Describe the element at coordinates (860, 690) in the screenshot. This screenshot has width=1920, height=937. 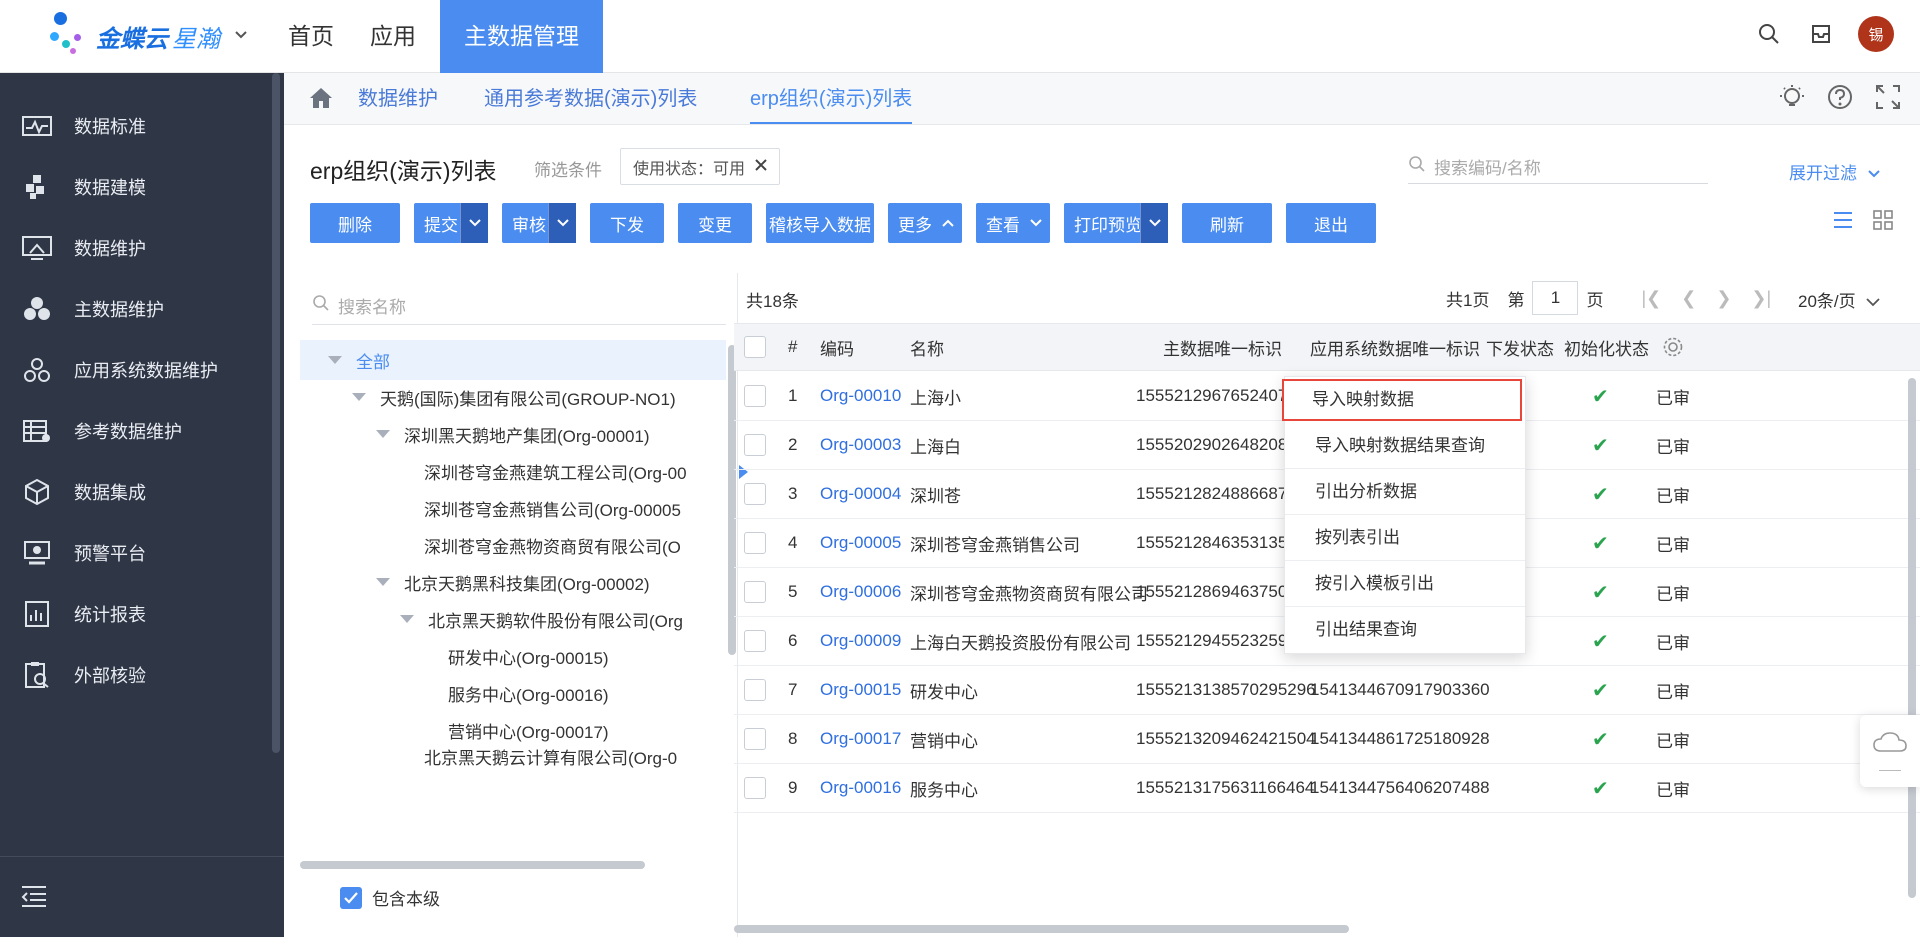
I see `row-code-link: Org-00015` at that location.